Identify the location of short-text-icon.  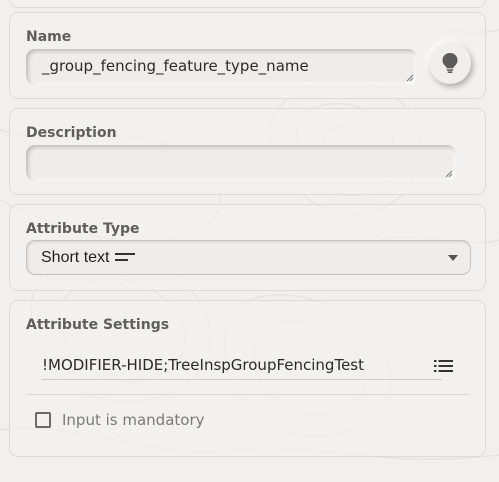
(125, 257).